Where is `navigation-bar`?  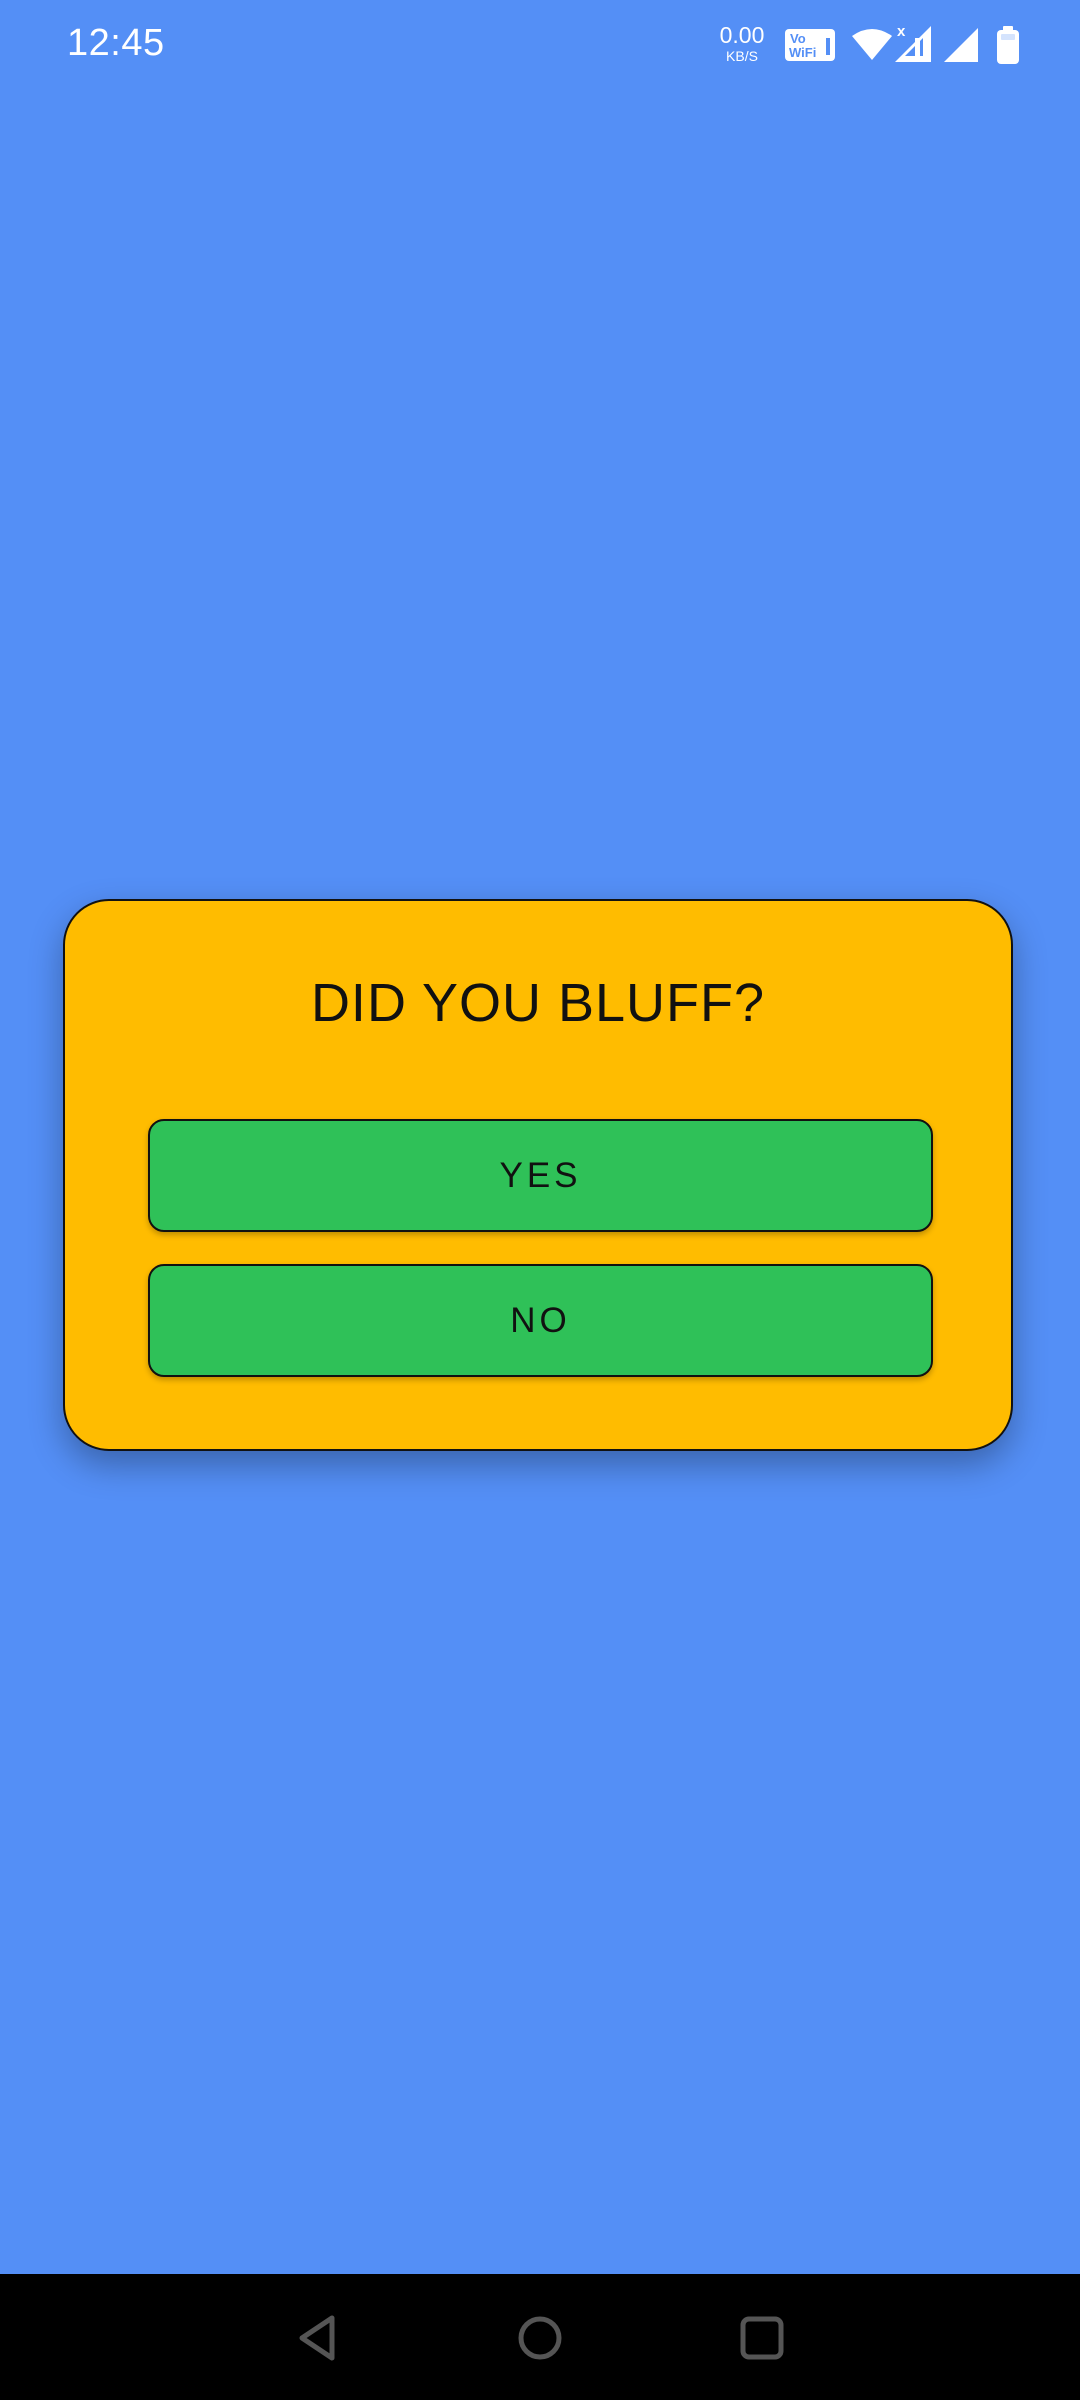 navigation-bar is located at coordinates (540, 2337).